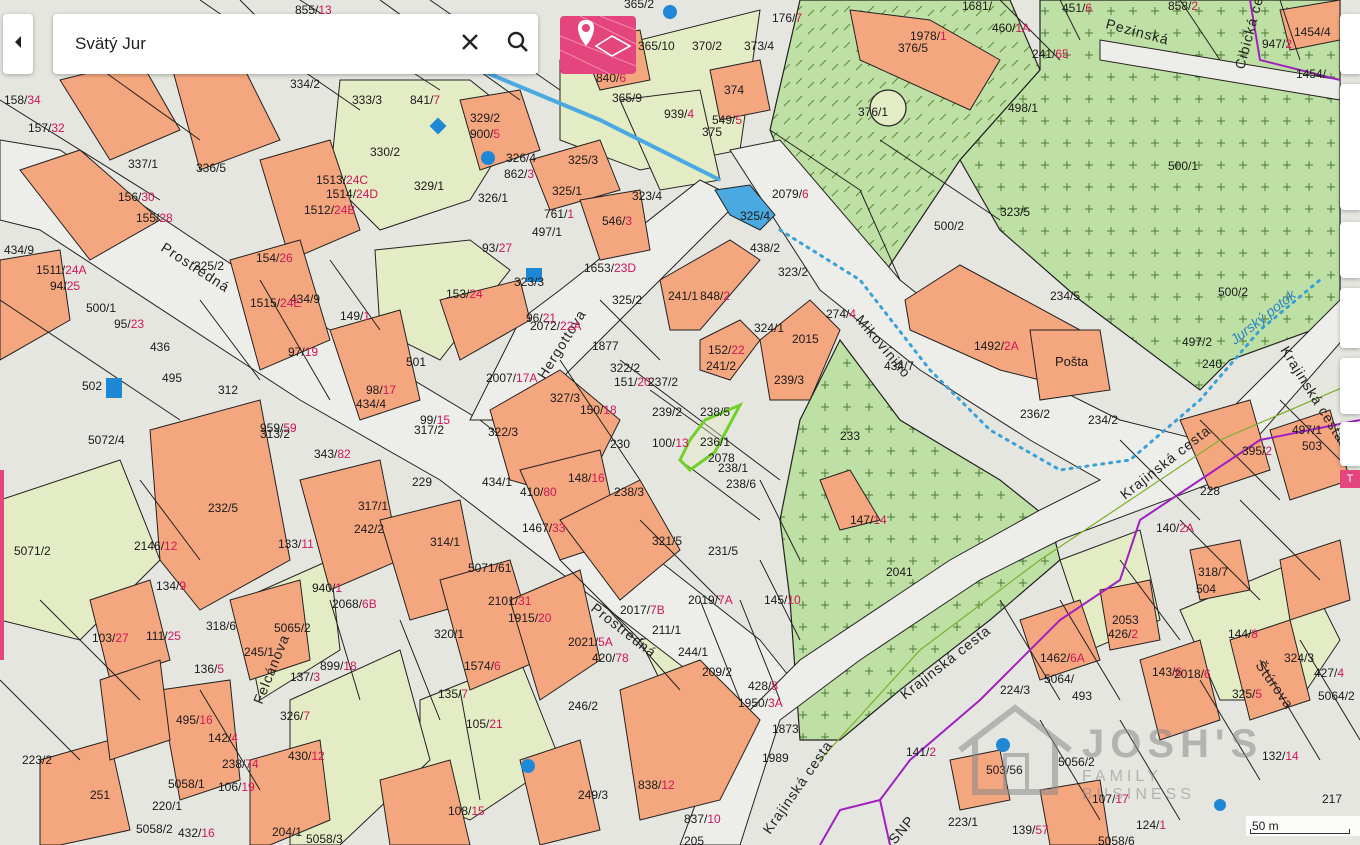  What do you see at coordinates (223, 508) in the screenshot?
I see `parcel-number-label: 232/5` at bounding box center [223, 508].